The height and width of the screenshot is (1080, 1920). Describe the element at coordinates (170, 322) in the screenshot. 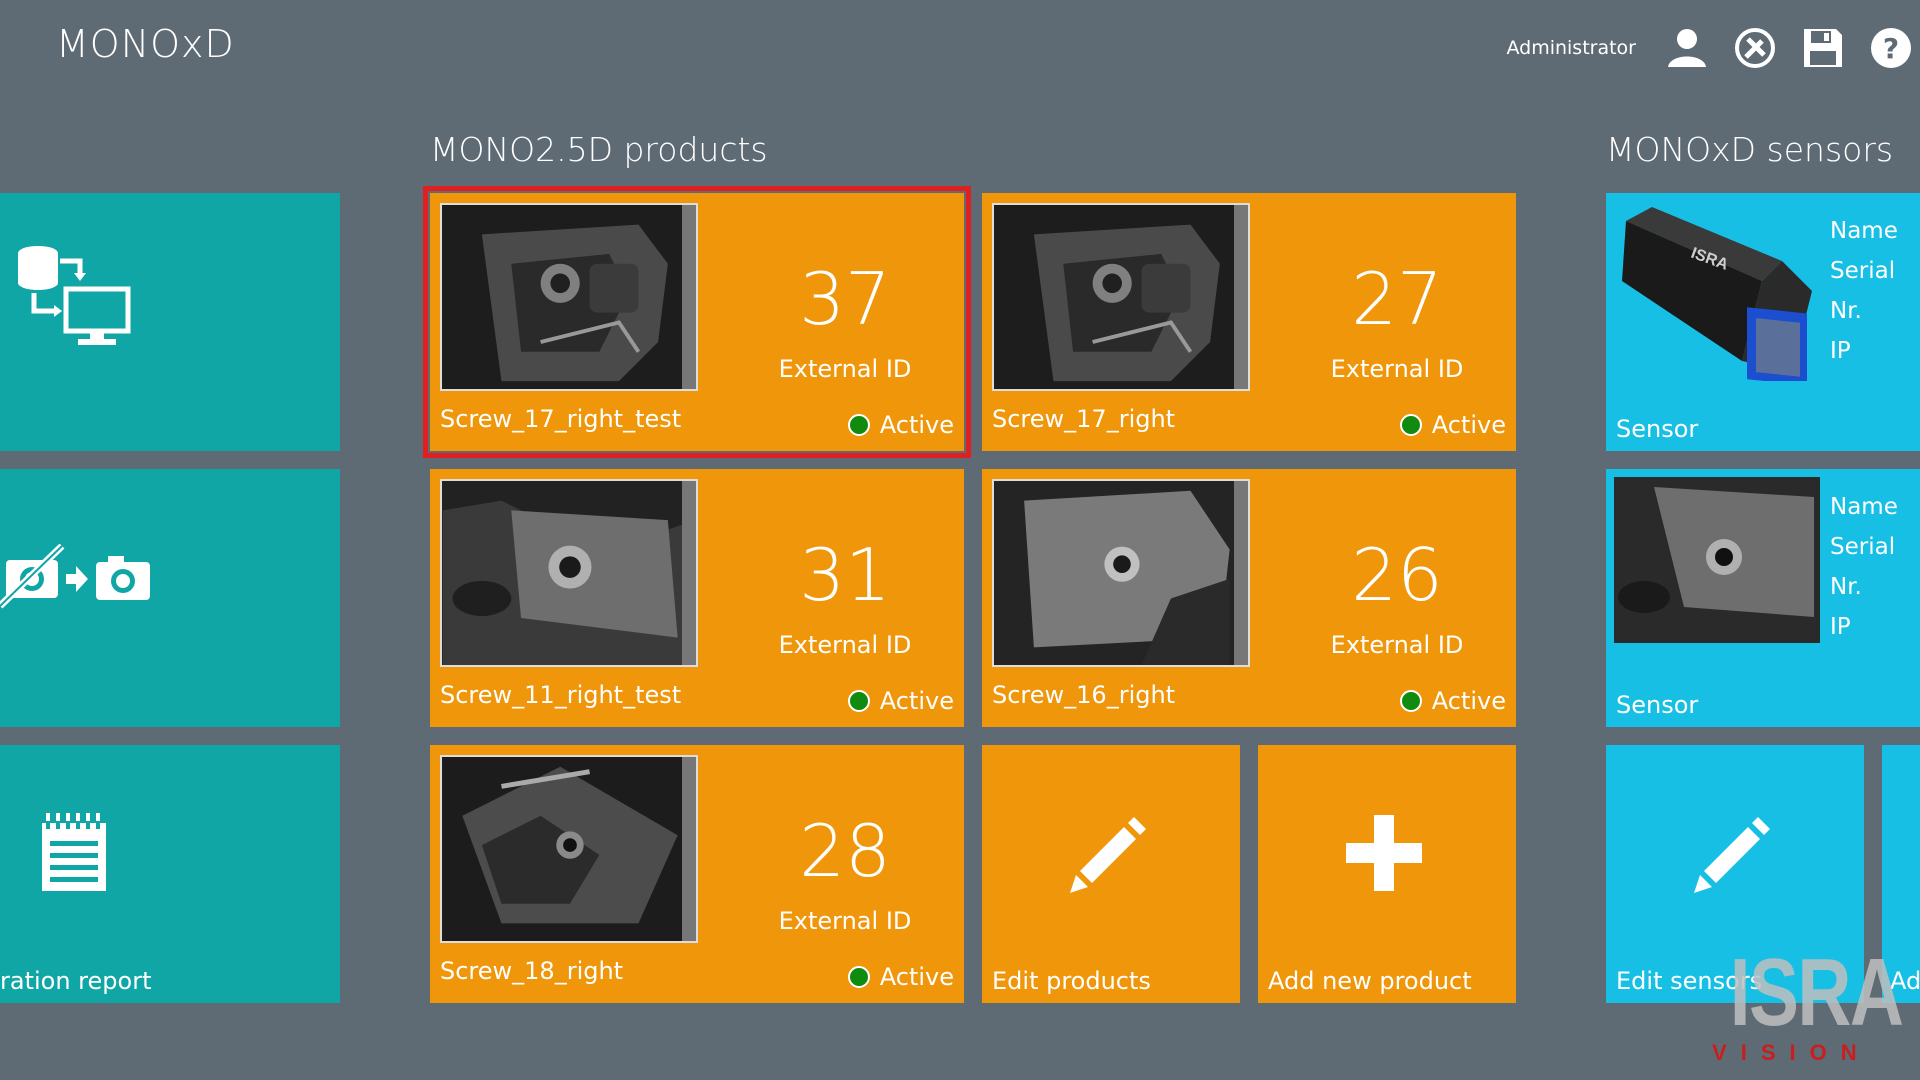

I see `data-transfer-tile` at that location.